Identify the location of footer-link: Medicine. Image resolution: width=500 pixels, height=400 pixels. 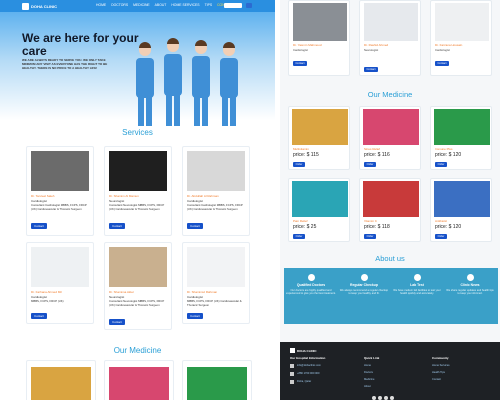
(369, 379).